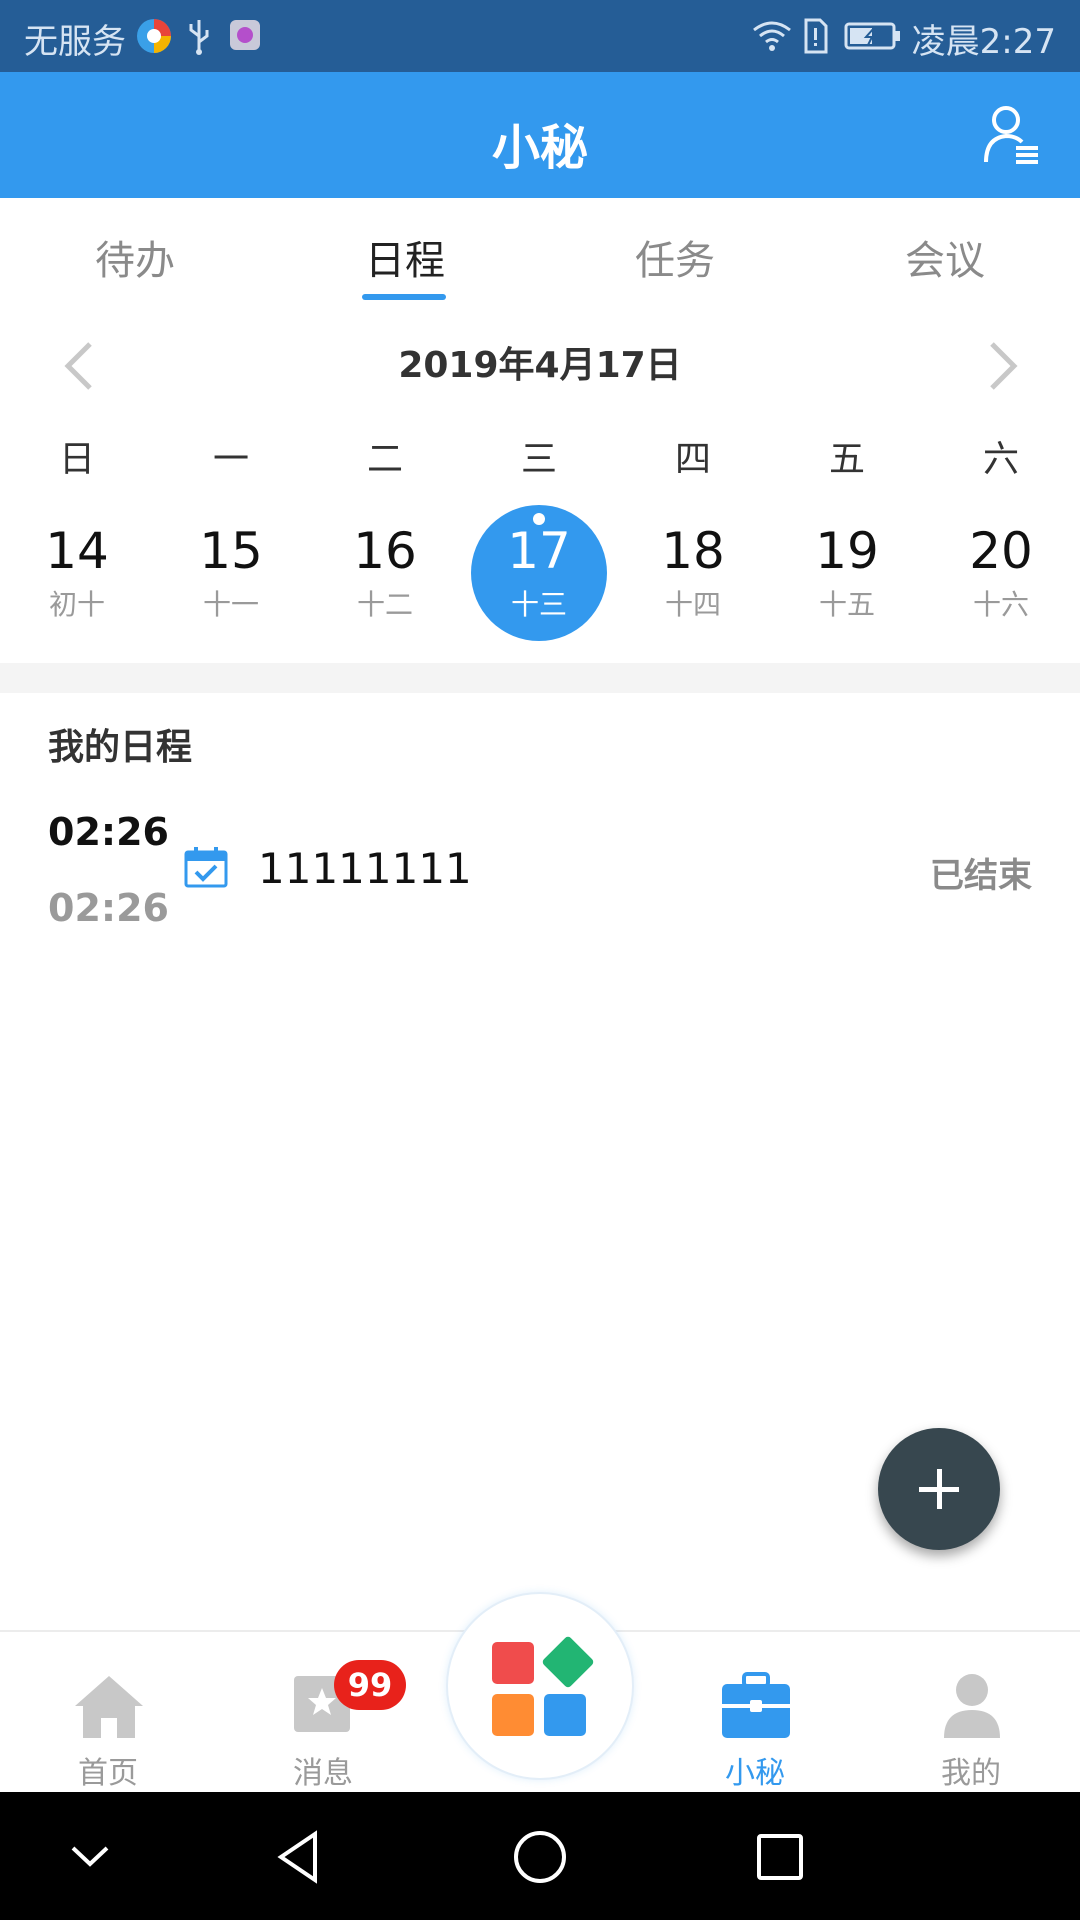 Image resolution: width=1080 pixels, height=1920 pixels. Describe the element at coordinates (692, 459) in the screenshot. I see `weekday-label: 四` at that location.